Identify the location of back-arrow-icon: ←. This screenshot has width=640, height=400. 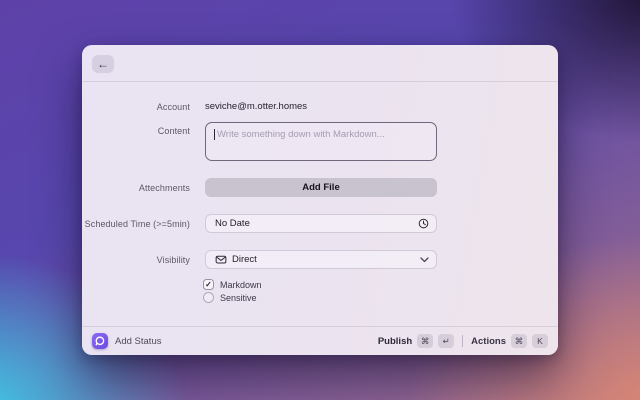
(103, 63).